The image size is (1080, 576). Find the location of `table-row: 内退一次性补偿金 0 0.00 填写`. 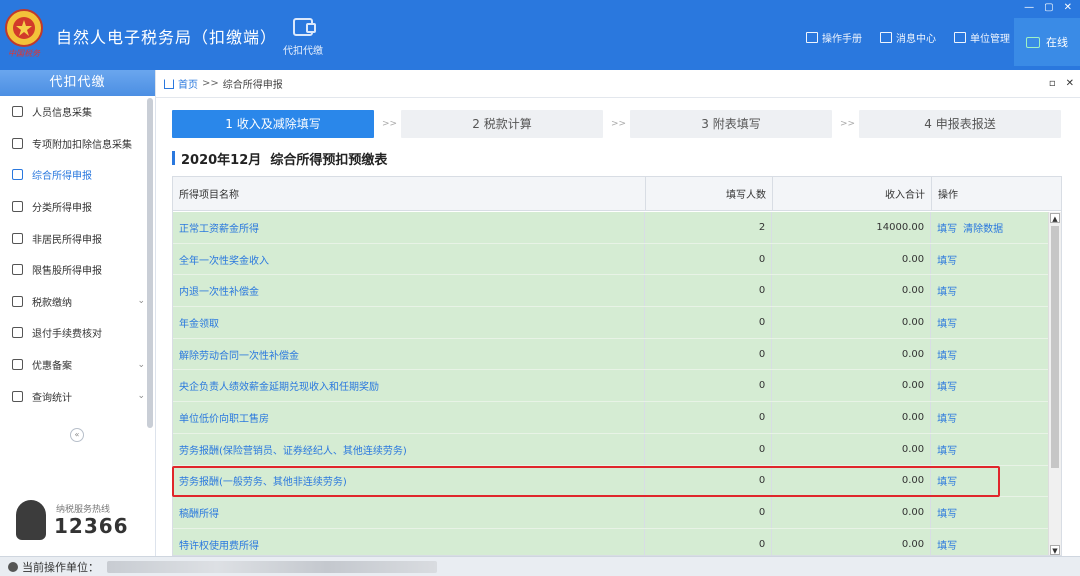

table-row: 内退一次性补偿金 0 0.00 填写 is located at coordinates (611, 291).